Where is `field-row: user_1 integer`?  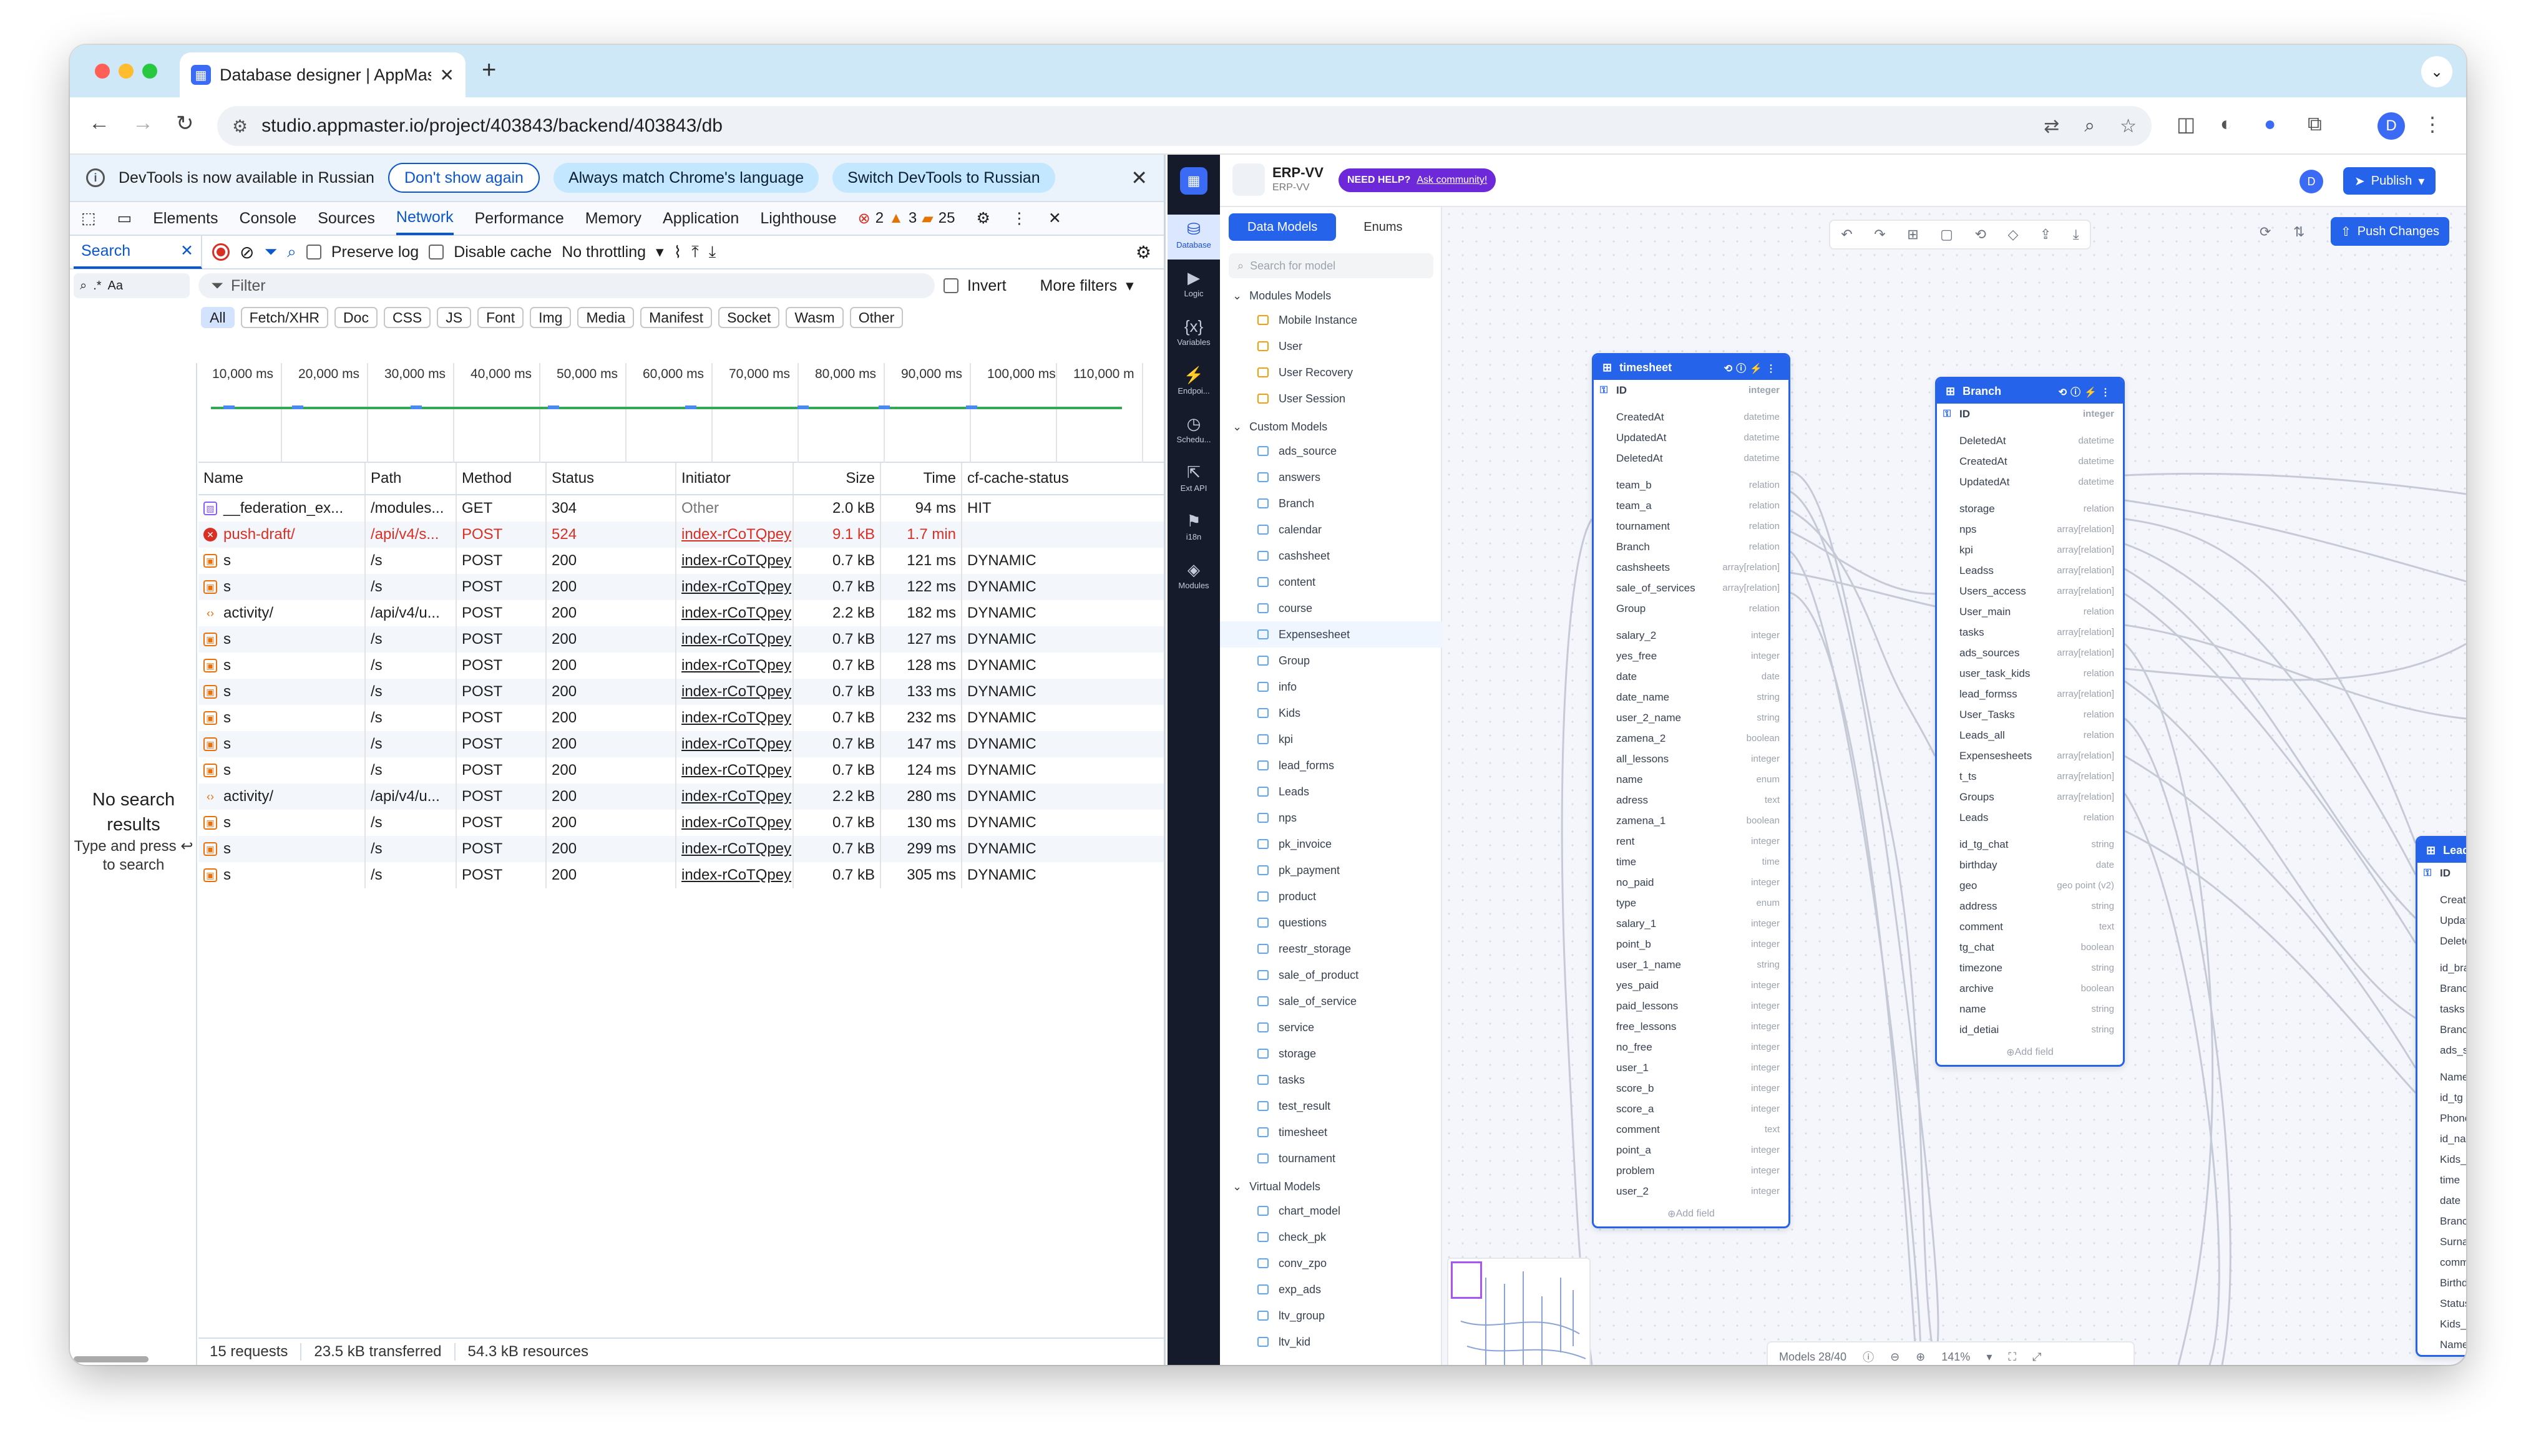 field-row: user_1 integer is located at coordinates (1691, 1067).